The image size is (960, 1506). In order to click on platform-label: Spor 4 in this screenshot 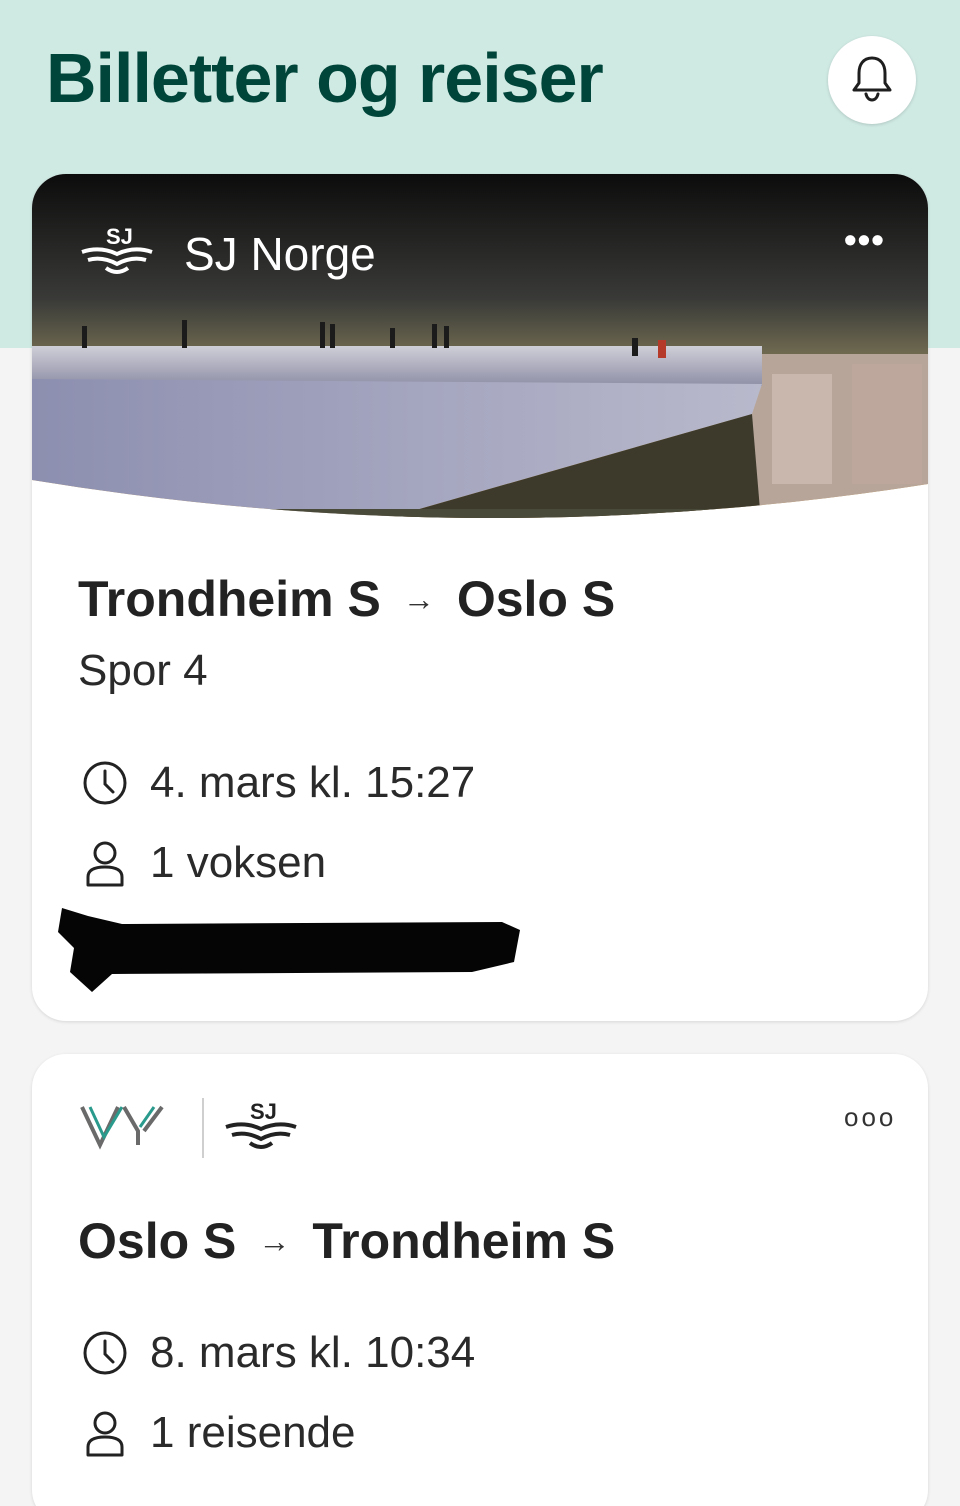, I will do `click(143, 670)`.